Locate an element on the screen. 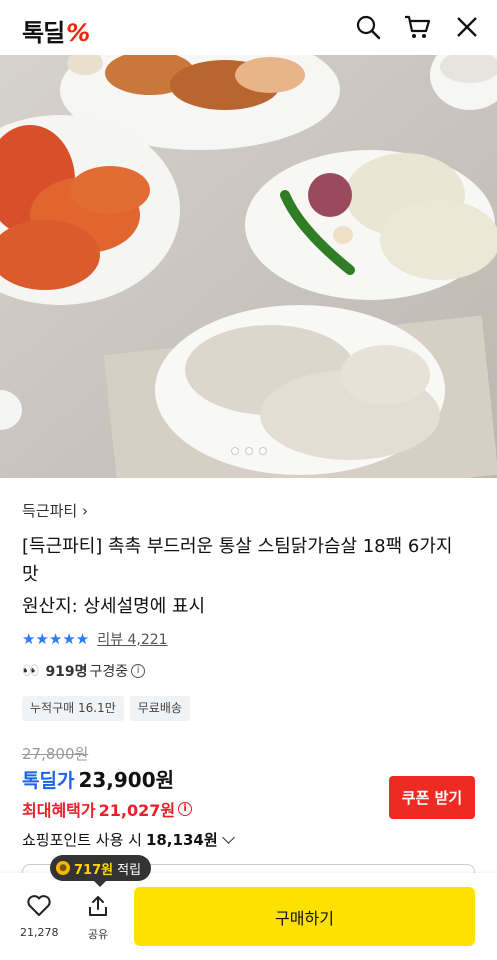  viewers-row: 👀 919명 구경중 i is located at coordinates (84, 671).